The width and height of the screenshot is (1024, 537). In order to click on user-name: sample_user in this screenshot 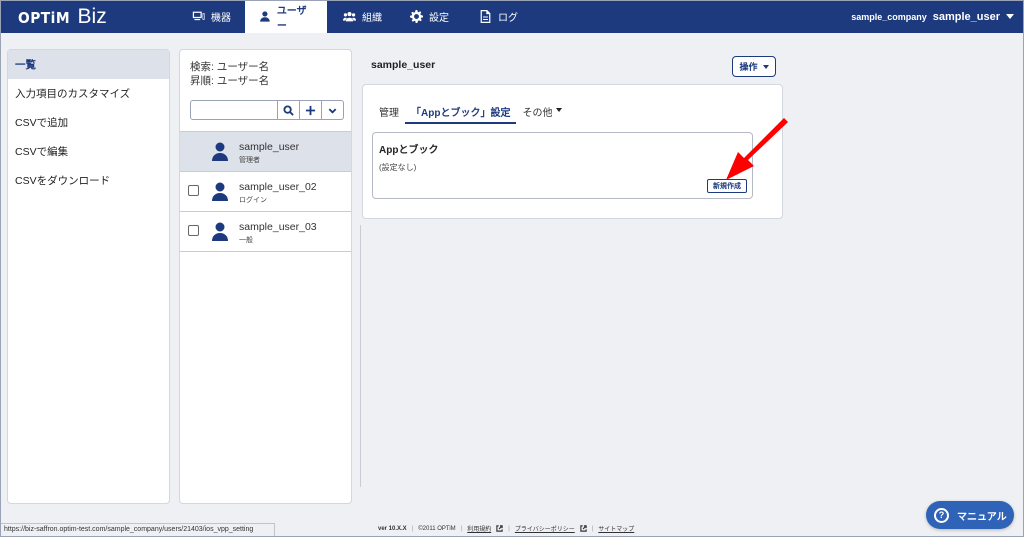, I will do `click(269, 147)`.